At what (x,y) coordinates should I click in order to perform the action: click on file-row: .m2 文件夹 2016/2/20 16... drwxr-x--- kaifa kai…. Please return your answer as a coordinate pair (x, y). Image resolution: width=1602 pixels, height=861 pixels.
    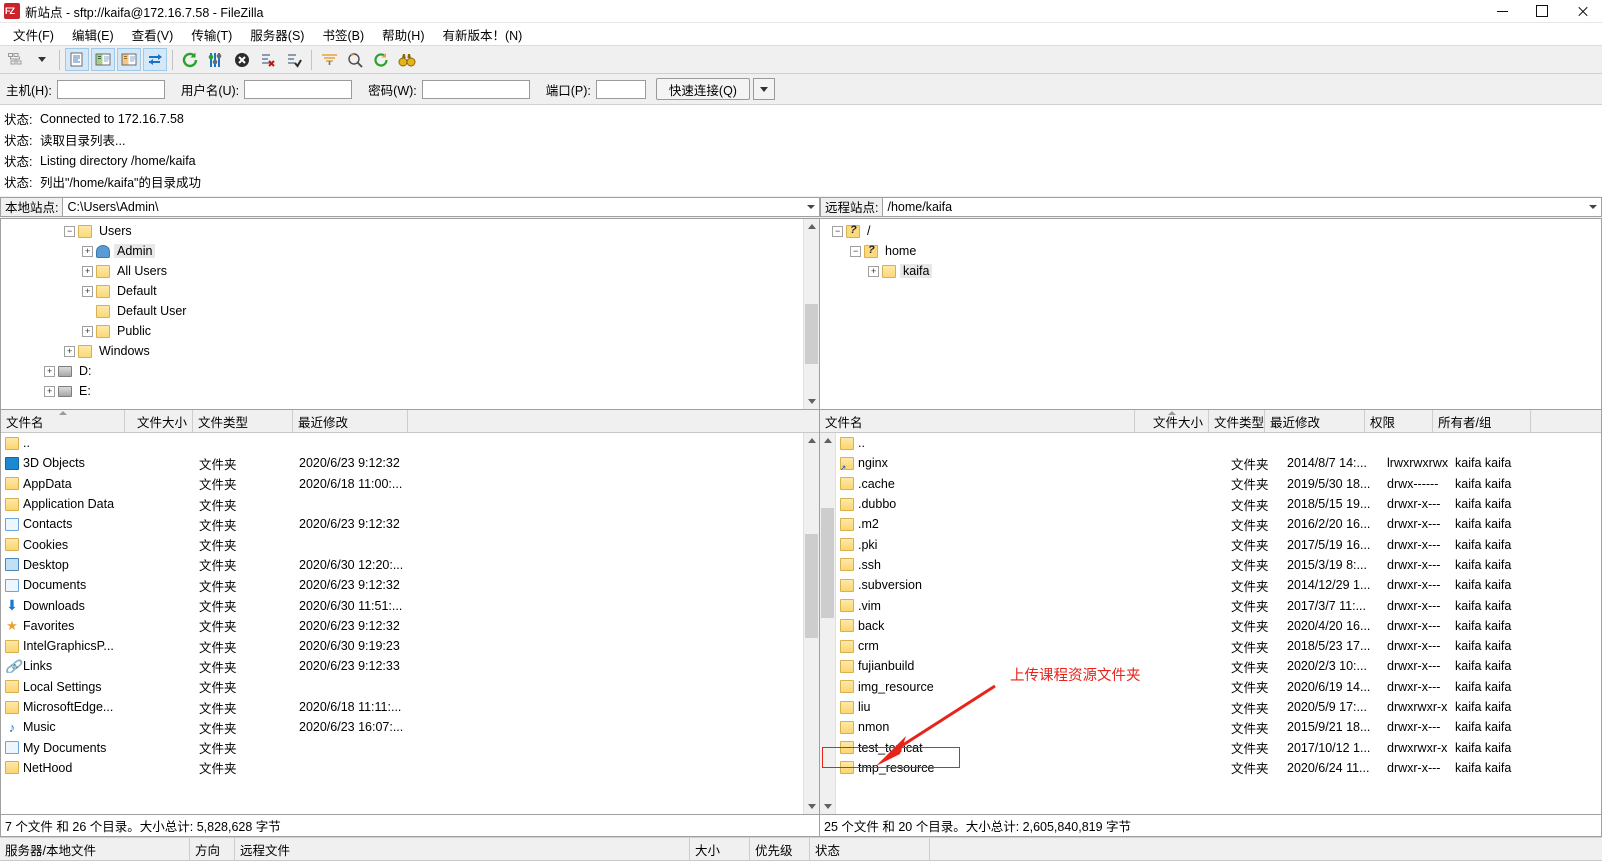
    Looking at the image, I should click on (1218, 524).